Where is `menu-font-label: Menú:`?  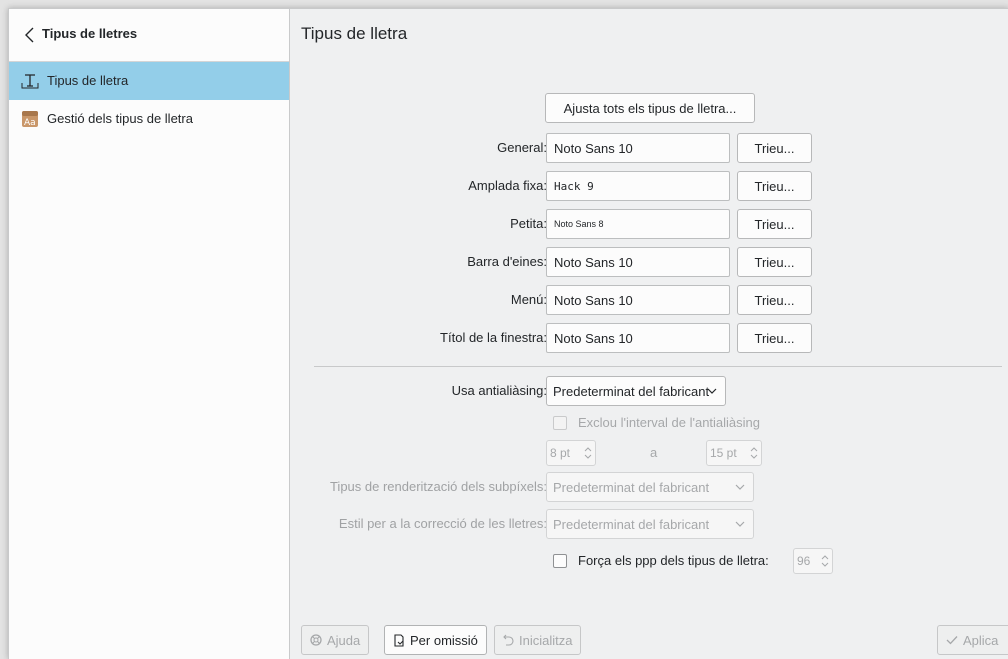
menu-font-label: Menú: is located at coordinates (528, 299).